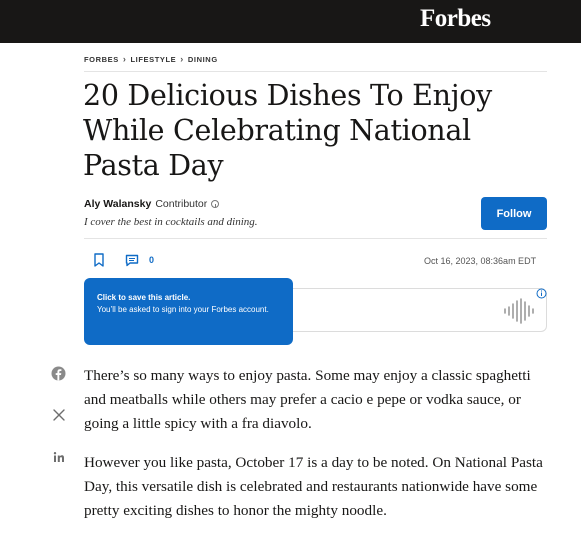  Describe the element at coordinates (181, 204) in the screenshot. I see `author-role: Contributor` at that location.